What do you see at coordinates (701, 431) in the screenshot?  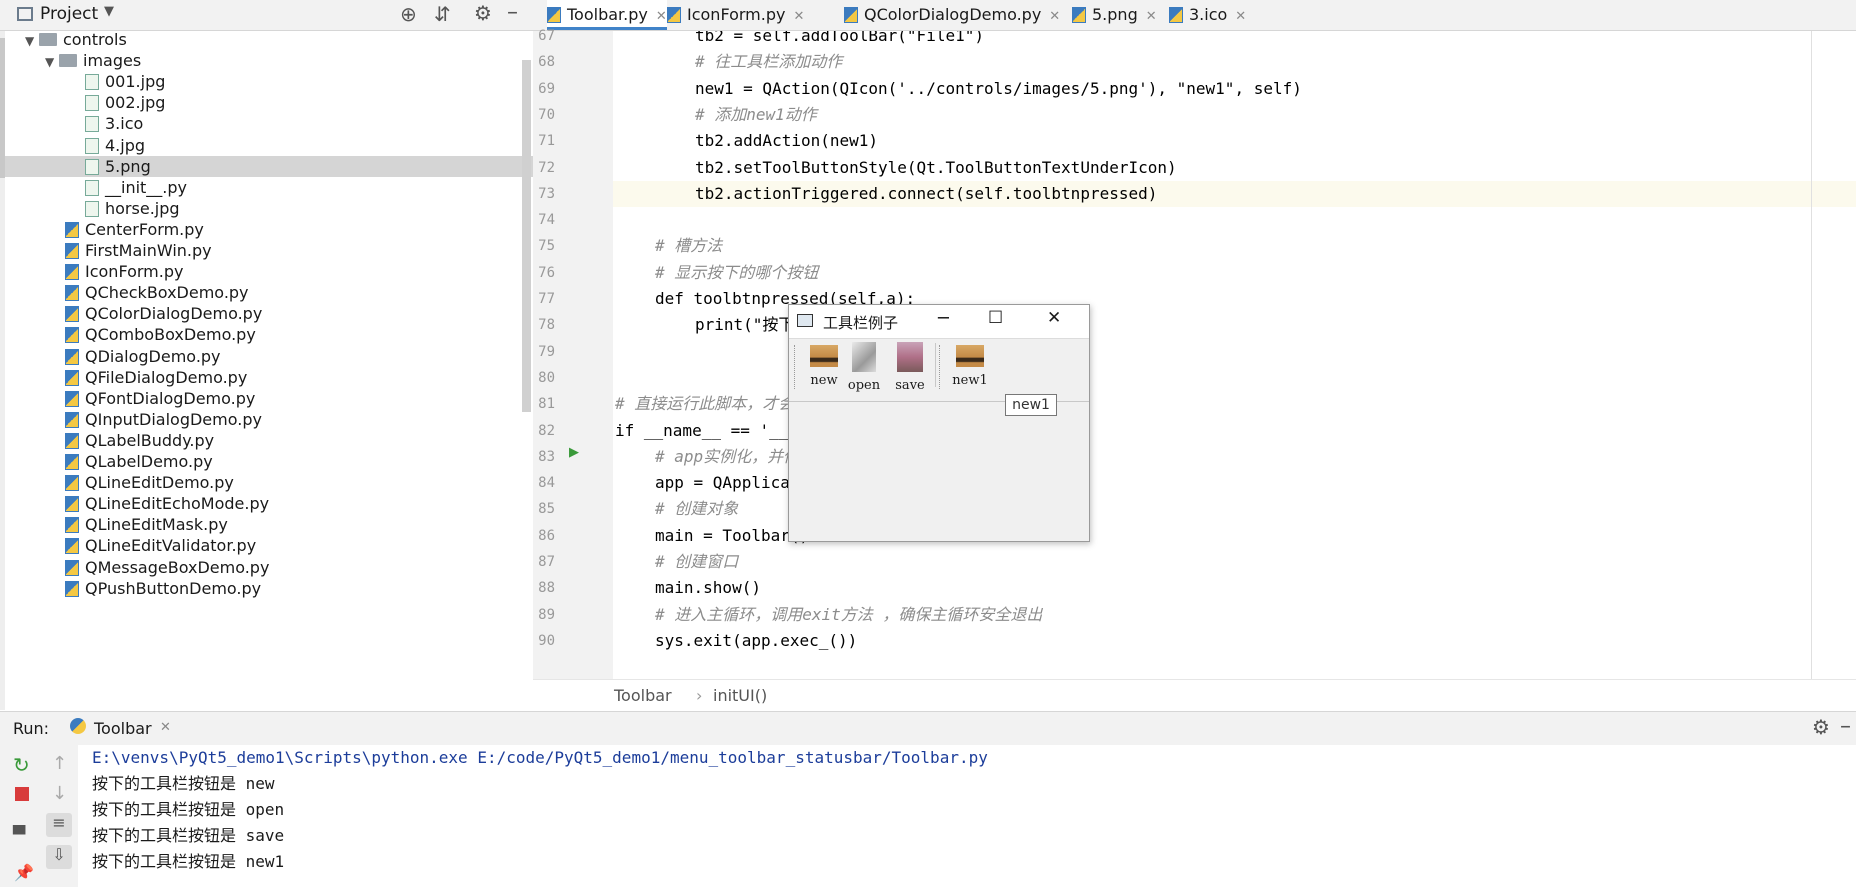 I see `code-line: if __name__ == '__` at bounding box center [701, 431].